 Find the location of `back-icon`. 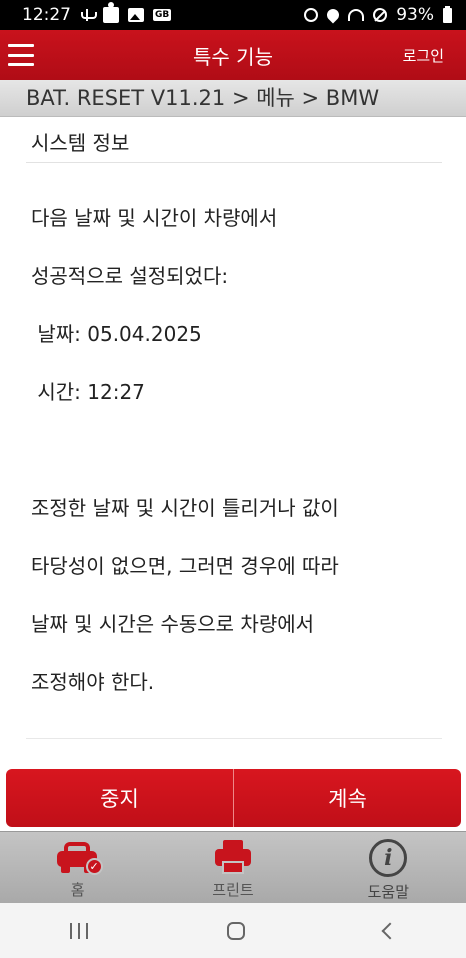

back-icon is located at coordinates (390, 930).